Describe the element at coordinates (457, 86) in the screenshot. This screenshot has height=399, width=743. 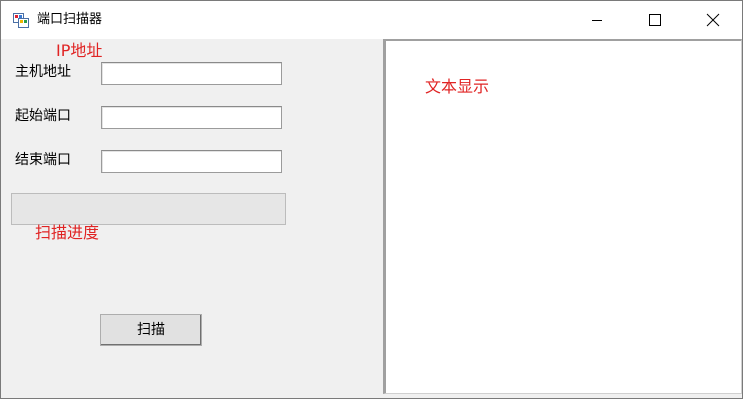
I see `text-display-annotation: 文本显示` at that location.